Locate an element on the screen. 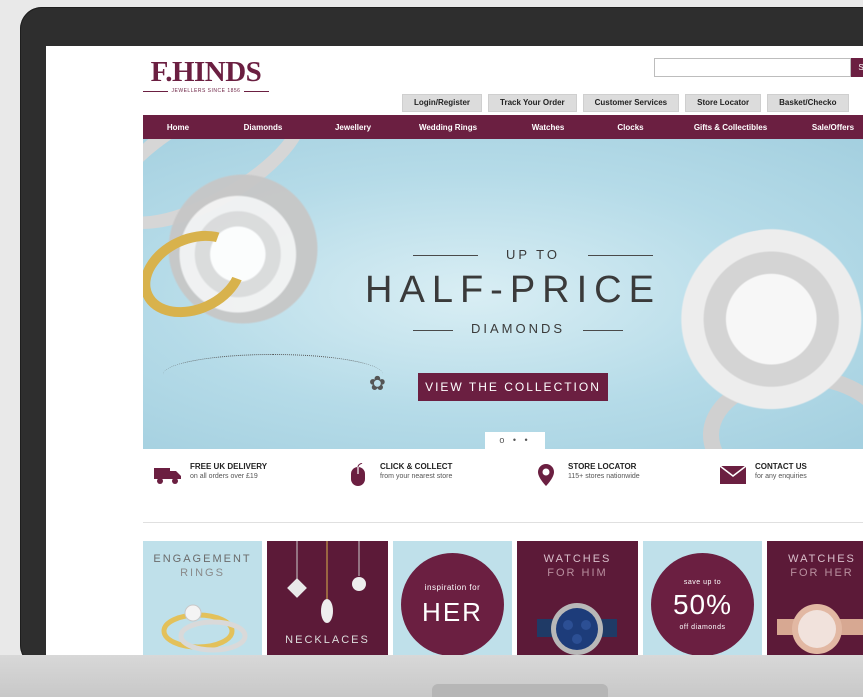  dotted-ribbon is located at coordinates (273, 374).